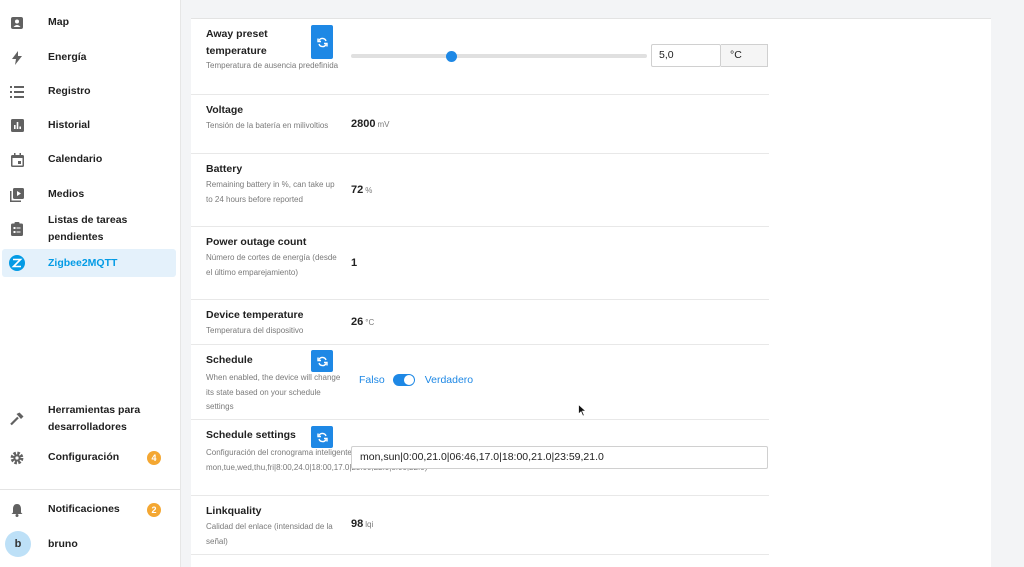 This screenshot has width=1024, height=567. Describe the element at coordinates (17, 92) in the screenshot. I see `list-icon` at that location.